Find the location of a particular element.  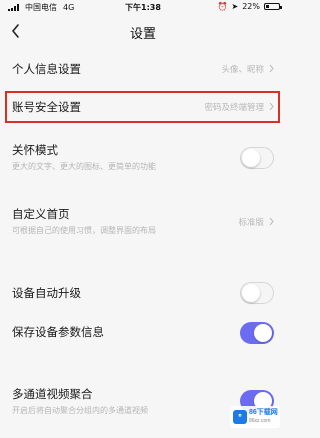

custom-home-title: 自定义首页 is located at coordinates (41, 214).